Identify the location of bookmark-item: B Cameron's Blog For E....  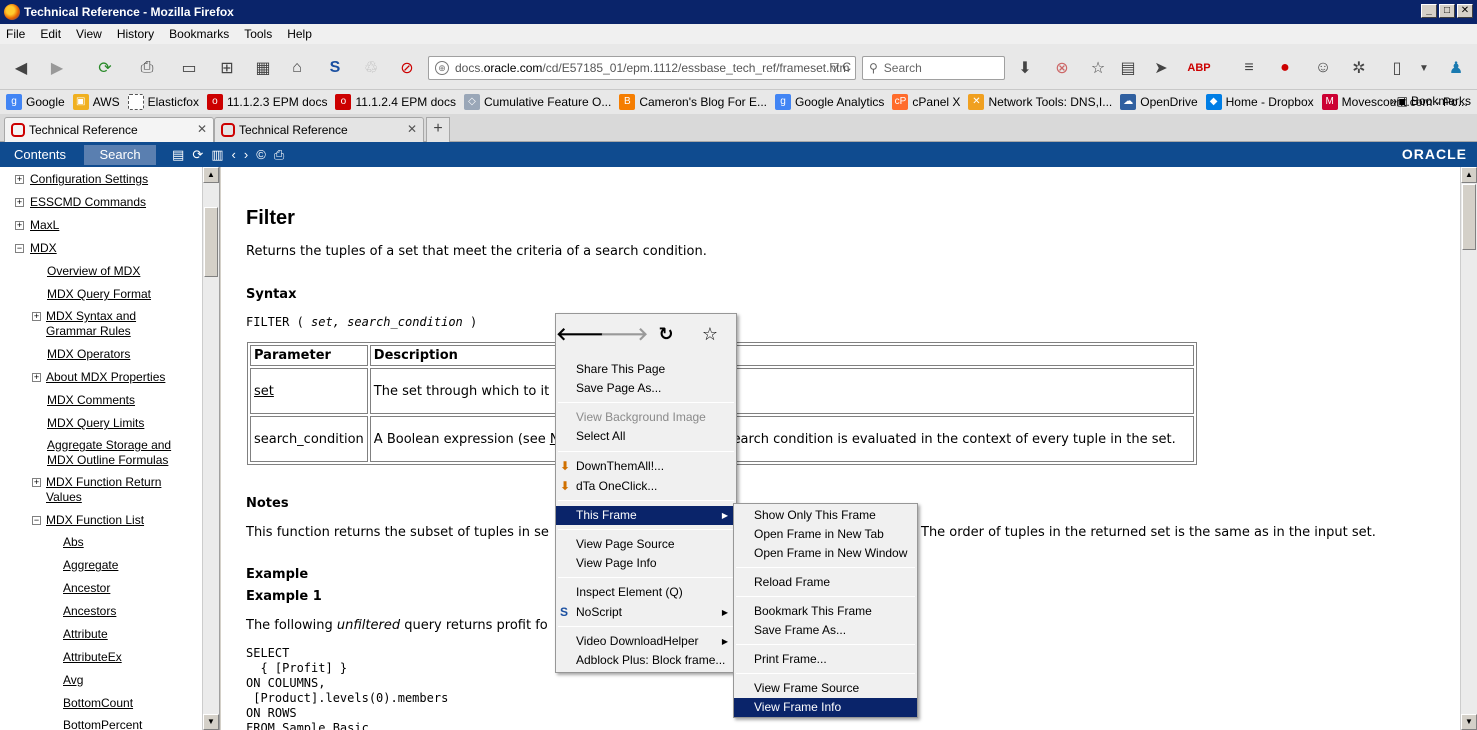
(693, 102).